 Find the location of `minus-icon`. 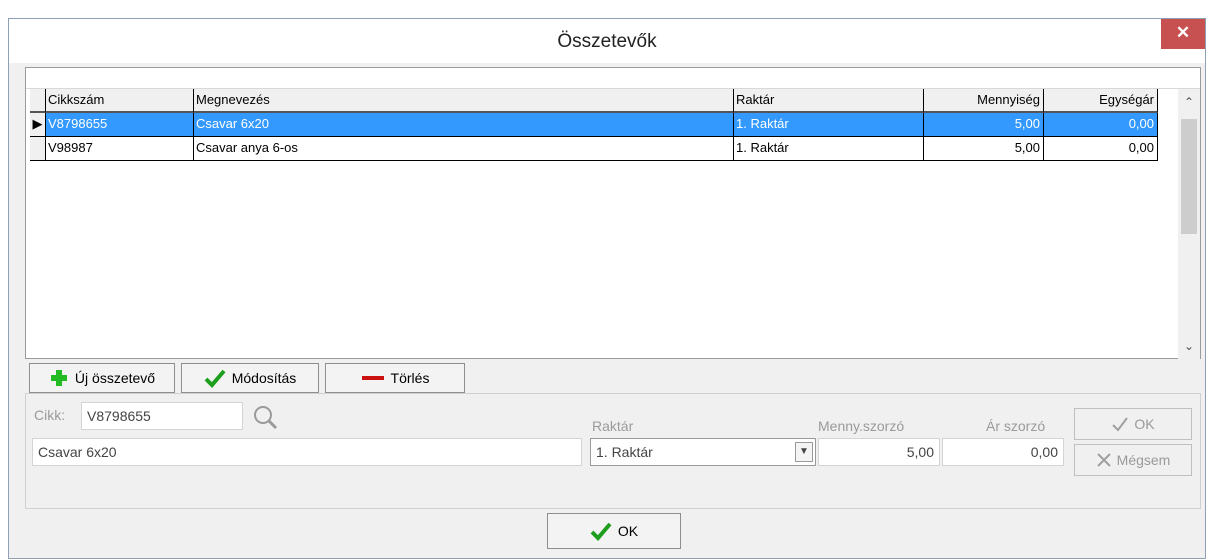

minus-icon is located at coordinates (372, 378).